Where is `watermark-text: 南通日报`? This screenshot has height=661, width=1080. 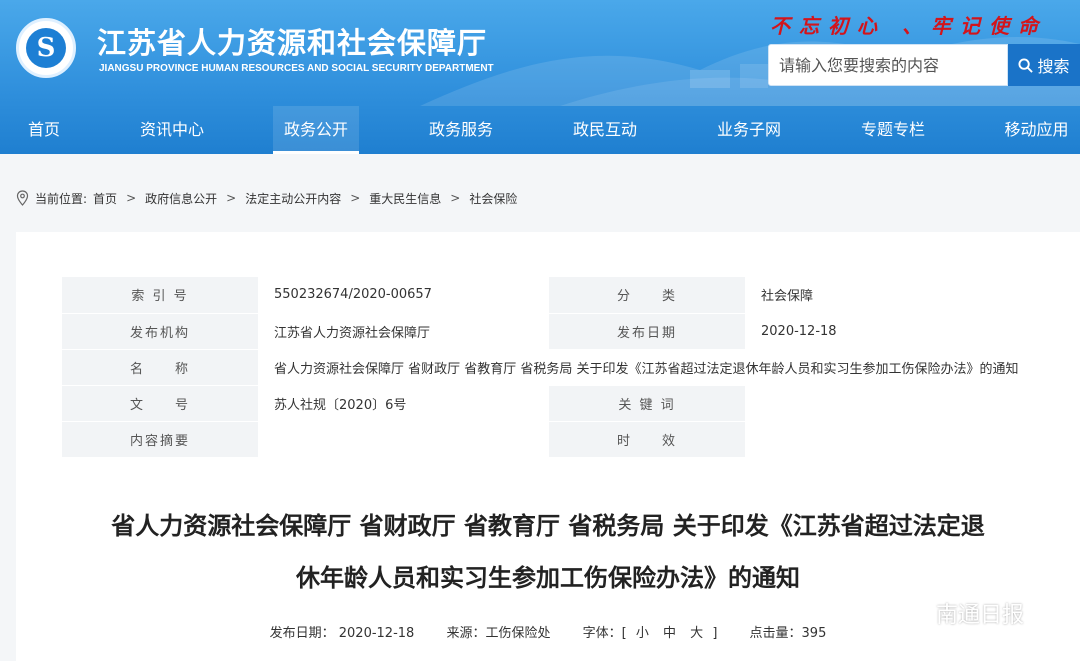
watermark-text: 南通日报 is located at coordinates (980, 615).